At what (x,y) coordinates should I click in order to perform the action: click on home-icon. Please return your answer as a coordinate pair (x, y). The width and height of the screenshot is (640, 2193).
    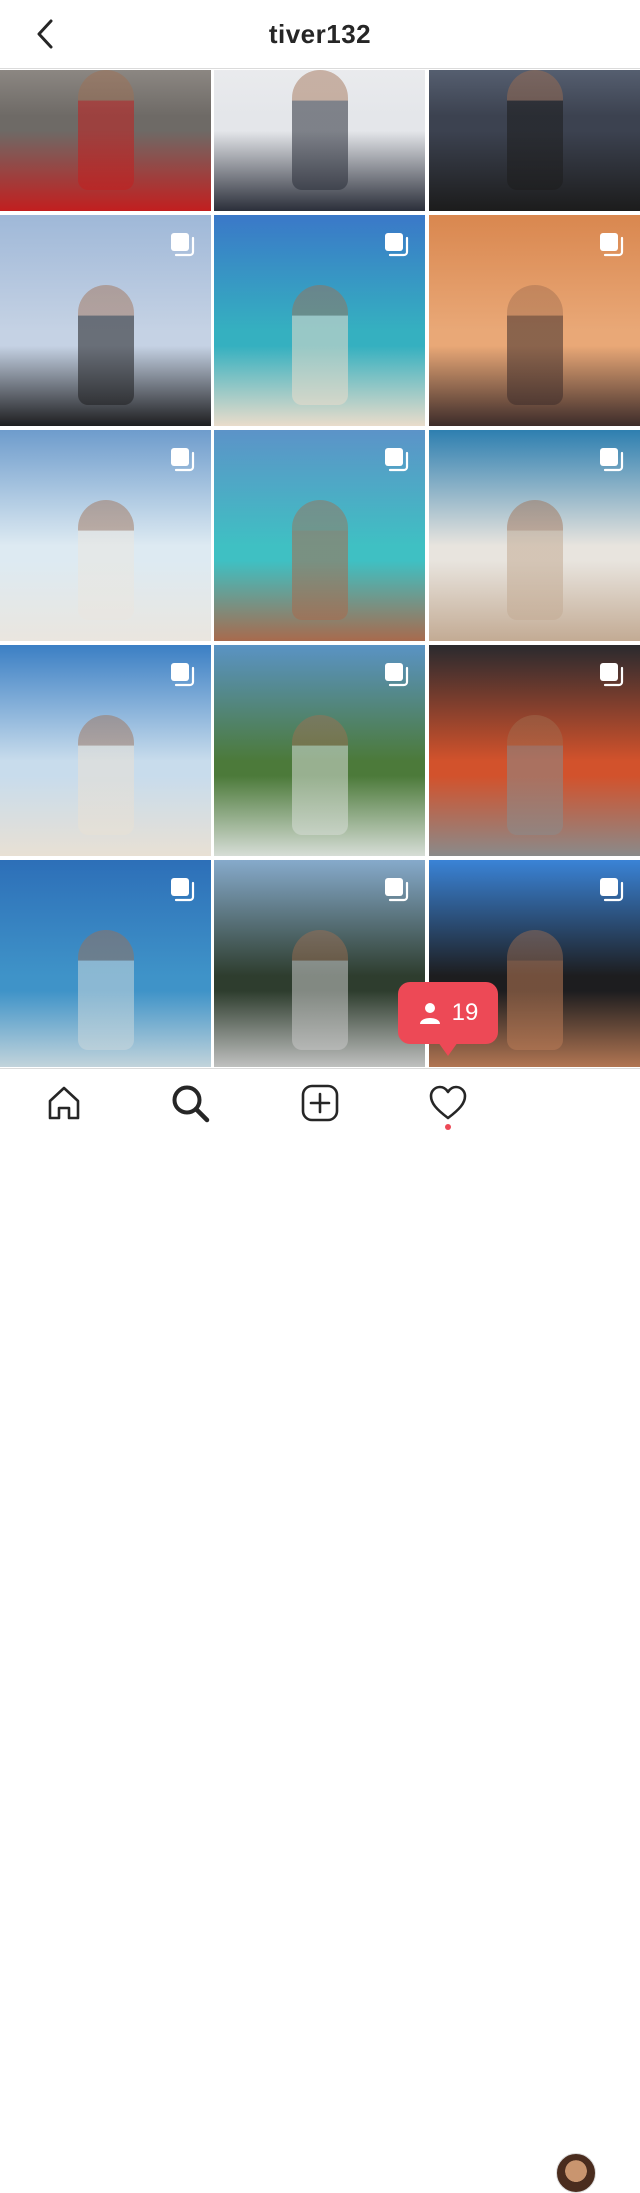
    Looking at the image, I should click on (64, 1103).